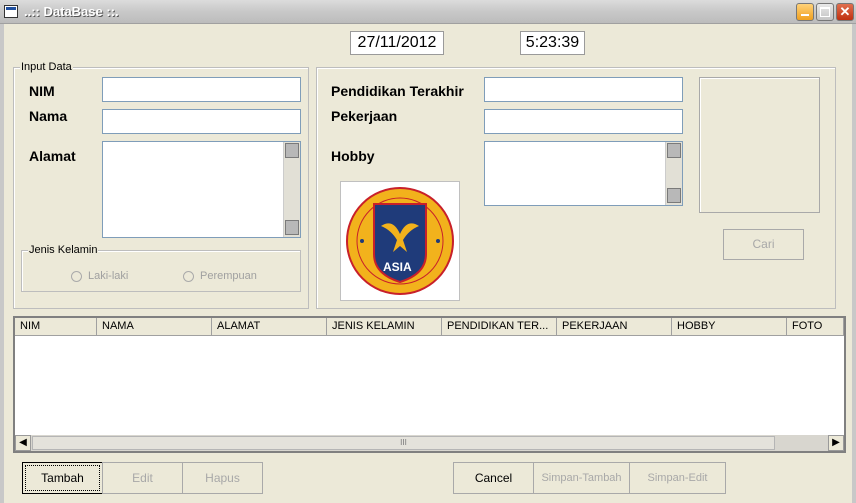  Describe the element at coordinates (154, 327) in the screenshot. I see `column-header-nama: NAMA` at that location.